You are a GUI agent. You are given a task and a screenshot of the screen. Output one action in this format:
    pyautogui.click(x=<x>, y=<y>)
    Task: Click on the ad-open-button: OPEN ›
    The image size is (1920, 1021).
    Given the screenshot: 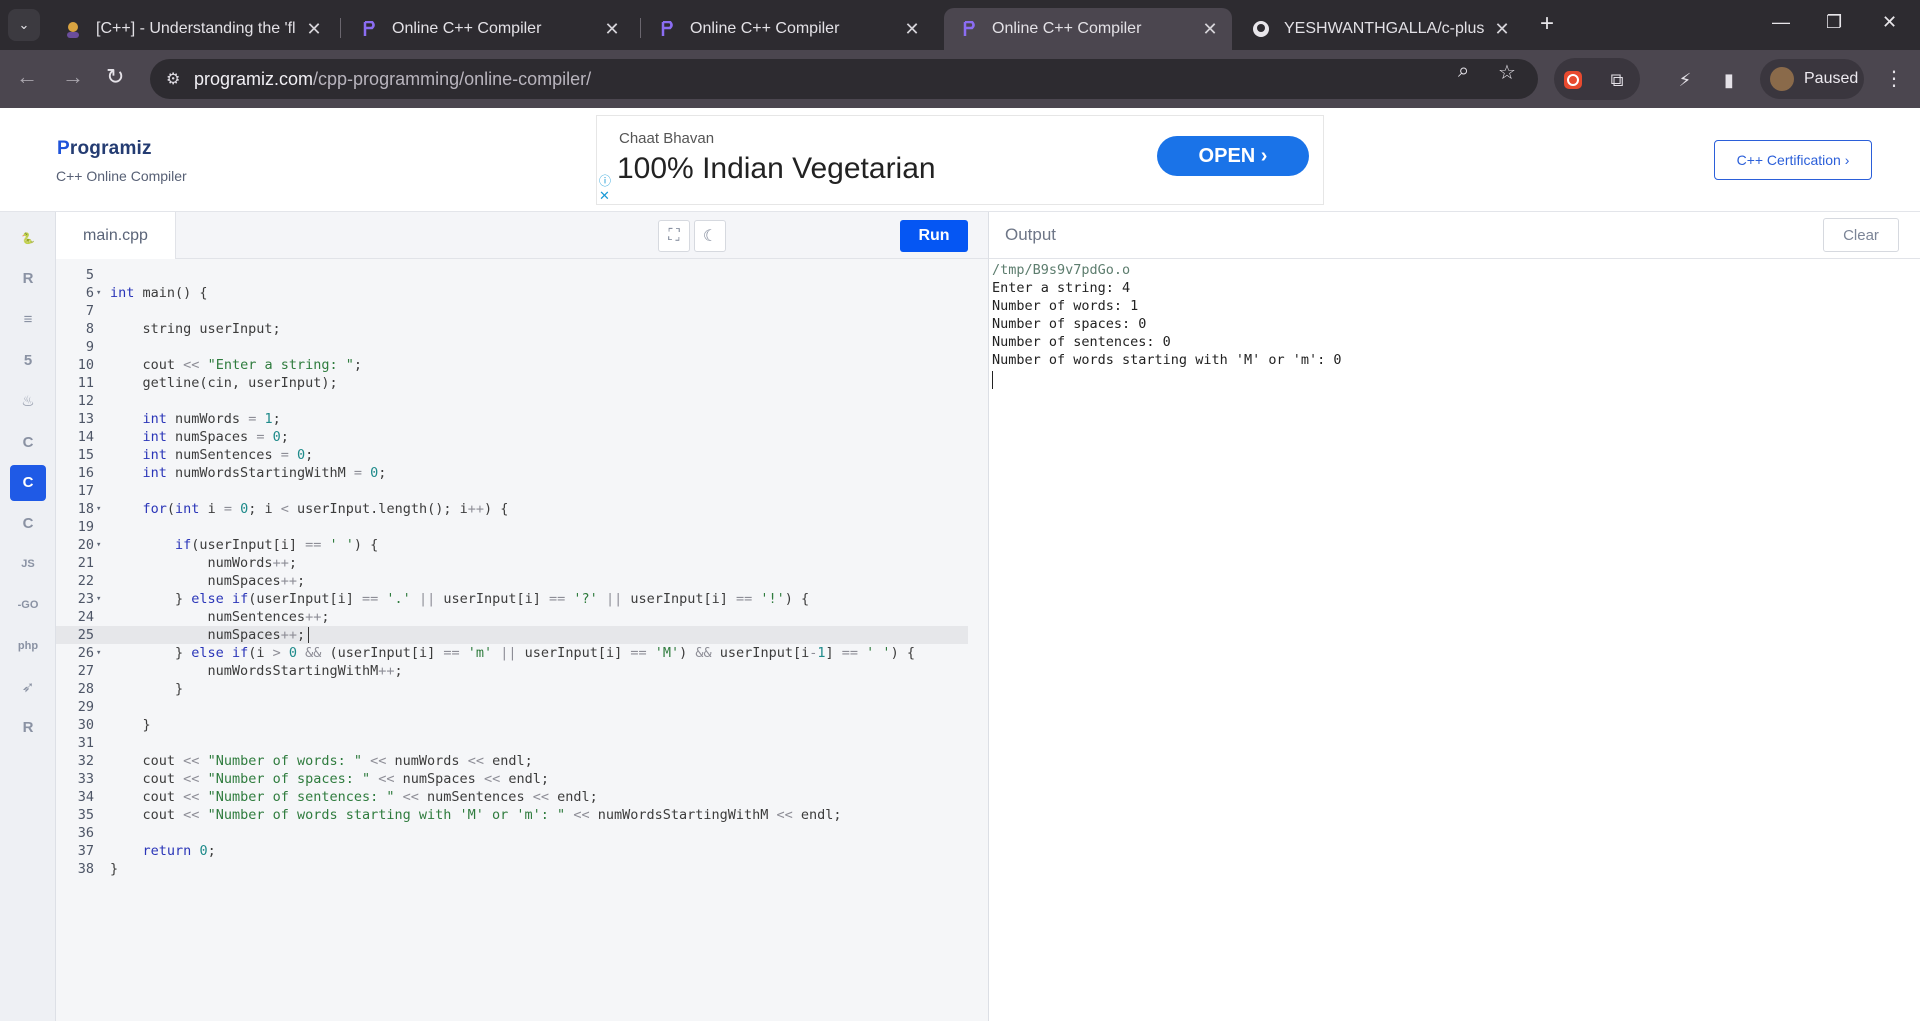 What is the action you would take?
    pyautogui.click(x=1233, y=156)
    